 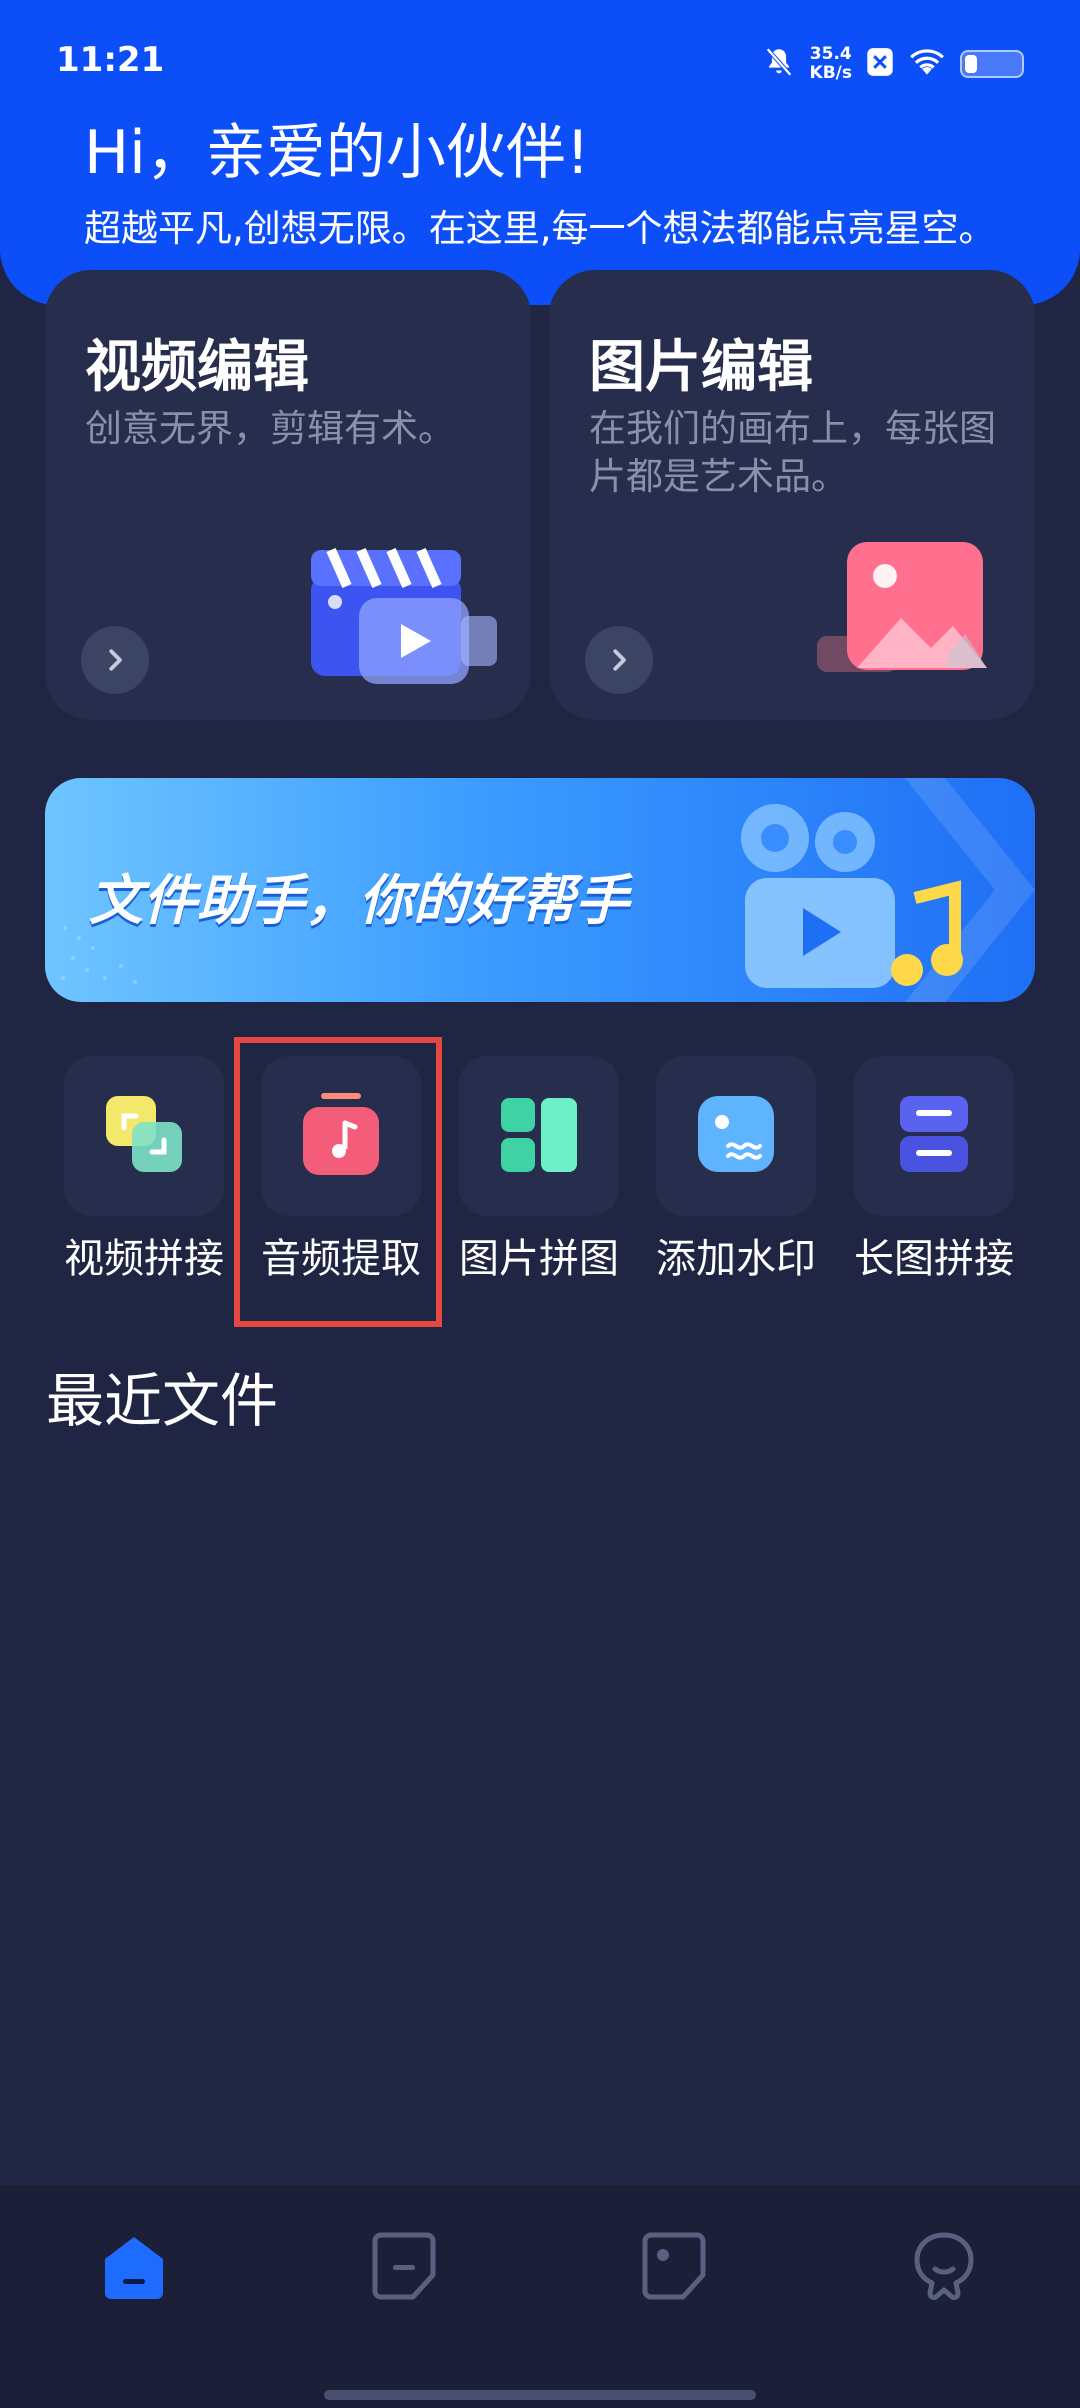 I want to click on gallery-icon, so click(x=674, y=2266).